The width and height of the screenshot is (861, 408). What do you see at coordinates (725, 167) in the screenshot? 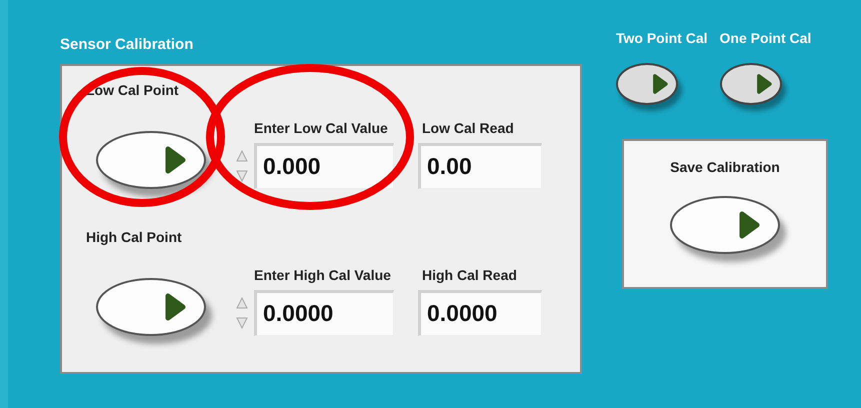
I see `save-label: Save Calibration` at bounding box center [725, 167].